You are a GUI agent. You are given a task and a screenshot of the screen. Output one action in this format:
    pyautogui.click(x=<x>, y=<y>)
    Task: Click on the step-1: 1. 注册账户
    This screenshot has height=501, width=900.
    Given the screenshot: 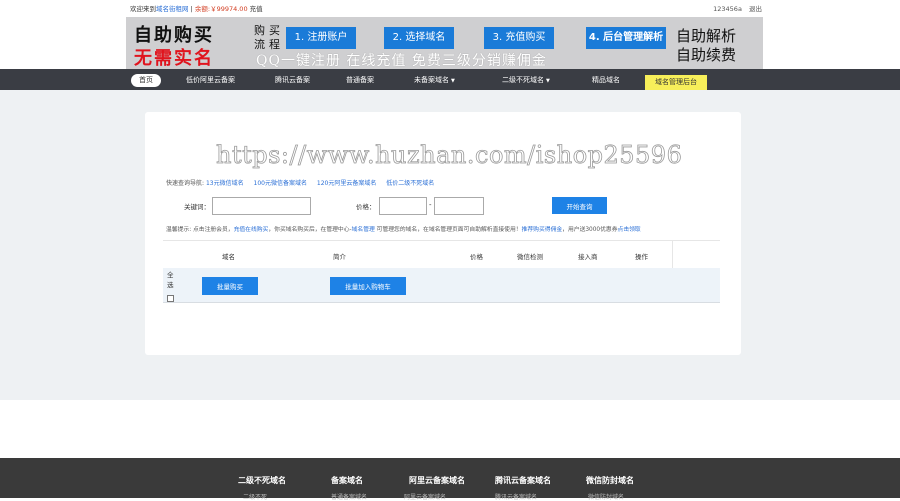 What is the action you would take?
    pyautogui.click(x=321, y=38)
    